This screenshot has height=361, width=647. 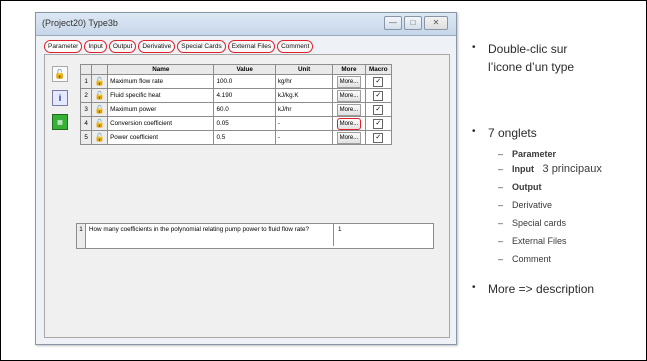 What do you see at coordinates (304, 81) in the screenshot?
I see `param-unit: kg/hr` at bounding box center [304, 81].